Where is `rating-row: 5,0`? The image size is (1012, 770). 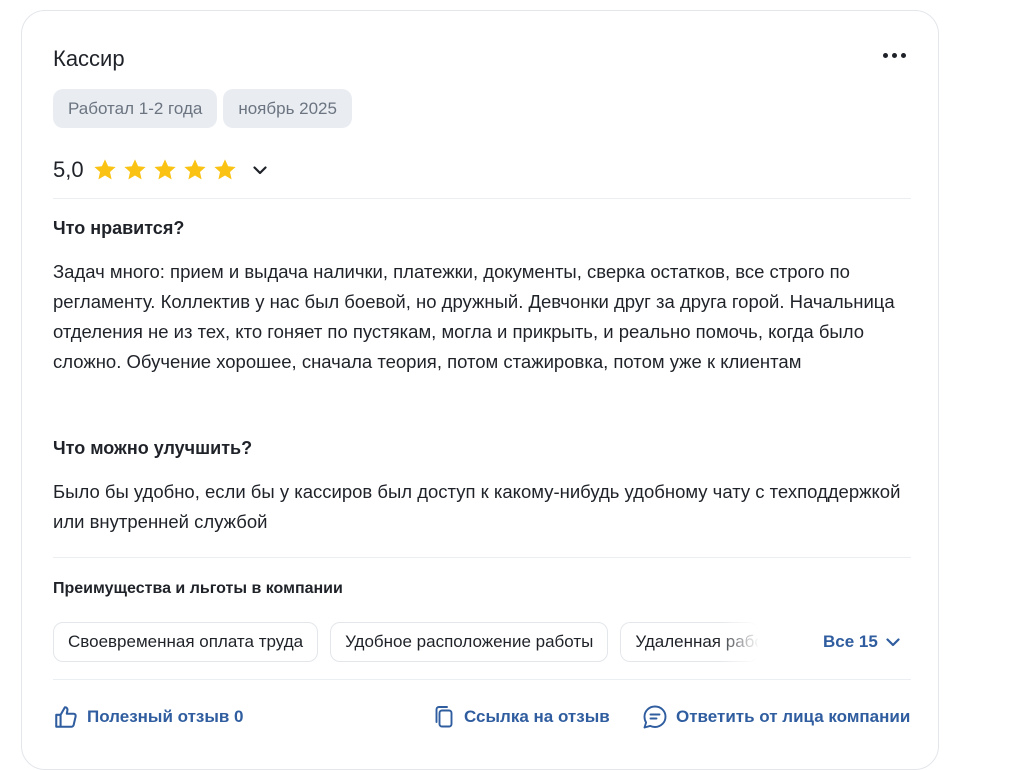 rating-row: 5,0 is located at coordinates (161, 170).